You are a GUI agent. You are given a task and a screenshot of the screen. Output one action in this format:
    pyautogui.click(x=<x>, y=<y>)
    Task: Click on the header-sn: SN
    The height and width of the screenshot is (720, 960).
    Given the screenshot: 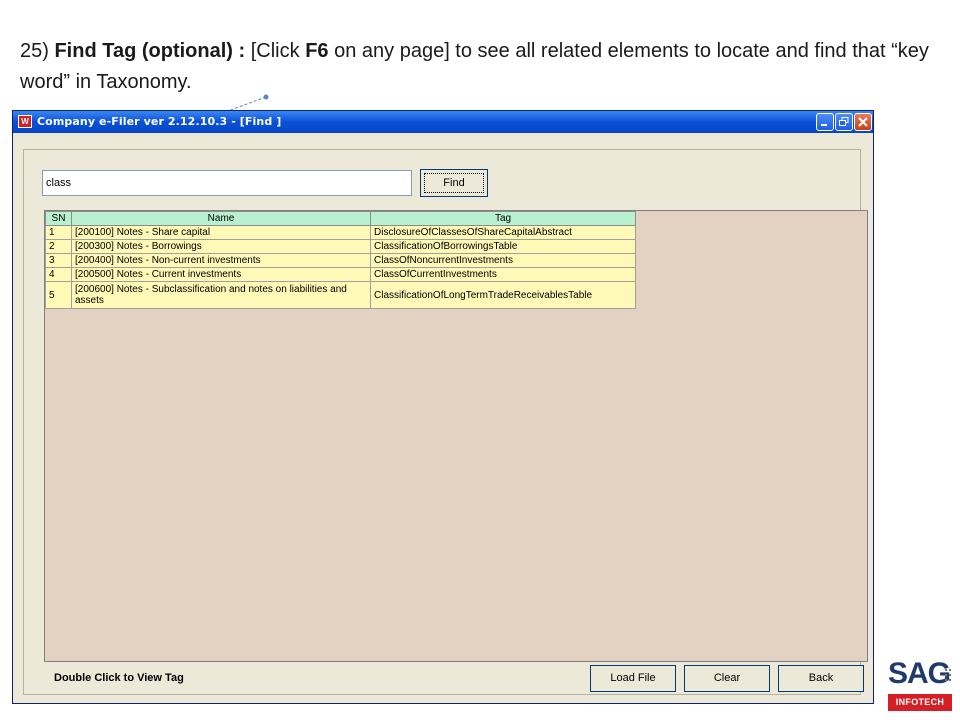 What is the action you would take?
    pyautogui.click(x=58, y=218)
    